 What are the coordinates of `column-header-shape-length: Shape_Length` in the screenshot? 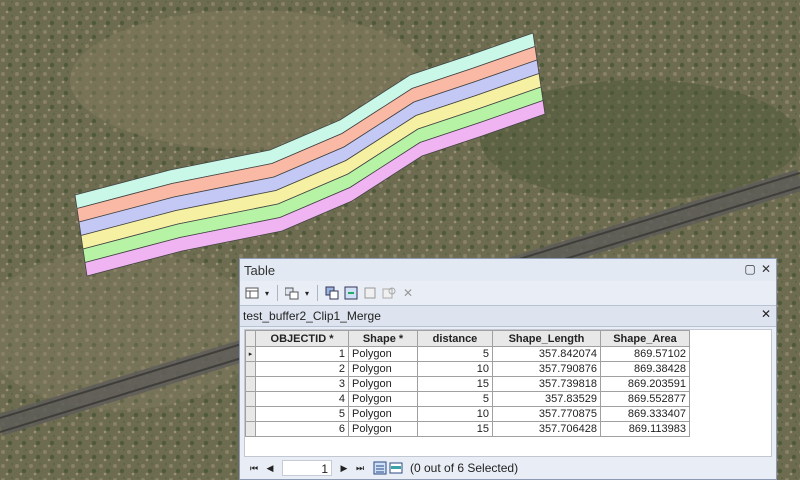 It's located at (546, 338).